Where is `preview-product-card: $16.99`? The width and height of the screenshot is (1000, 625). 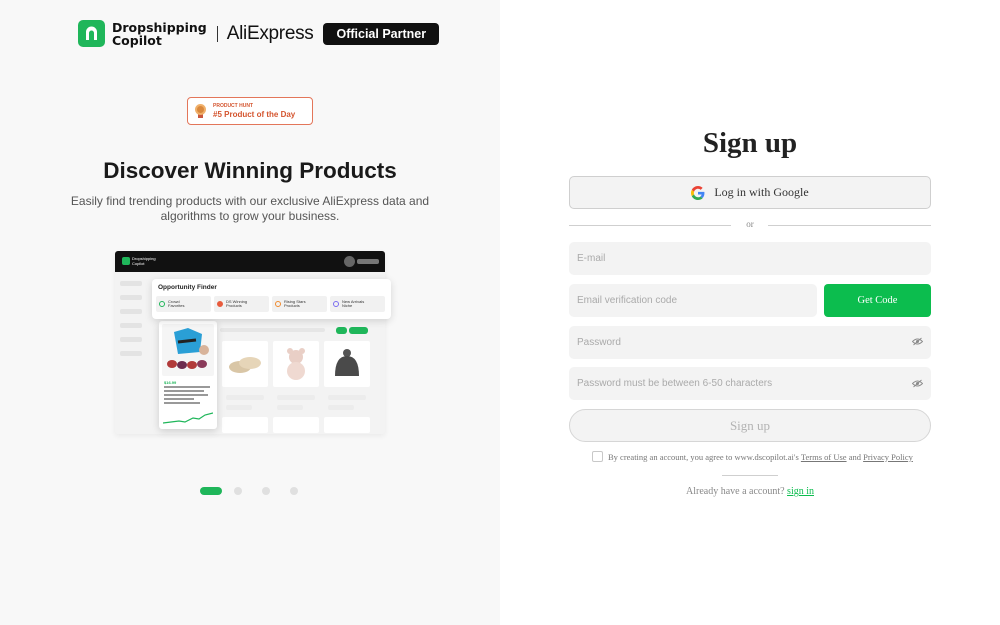
preview-product-card: $16.99 is located at coordinates (188, 375).